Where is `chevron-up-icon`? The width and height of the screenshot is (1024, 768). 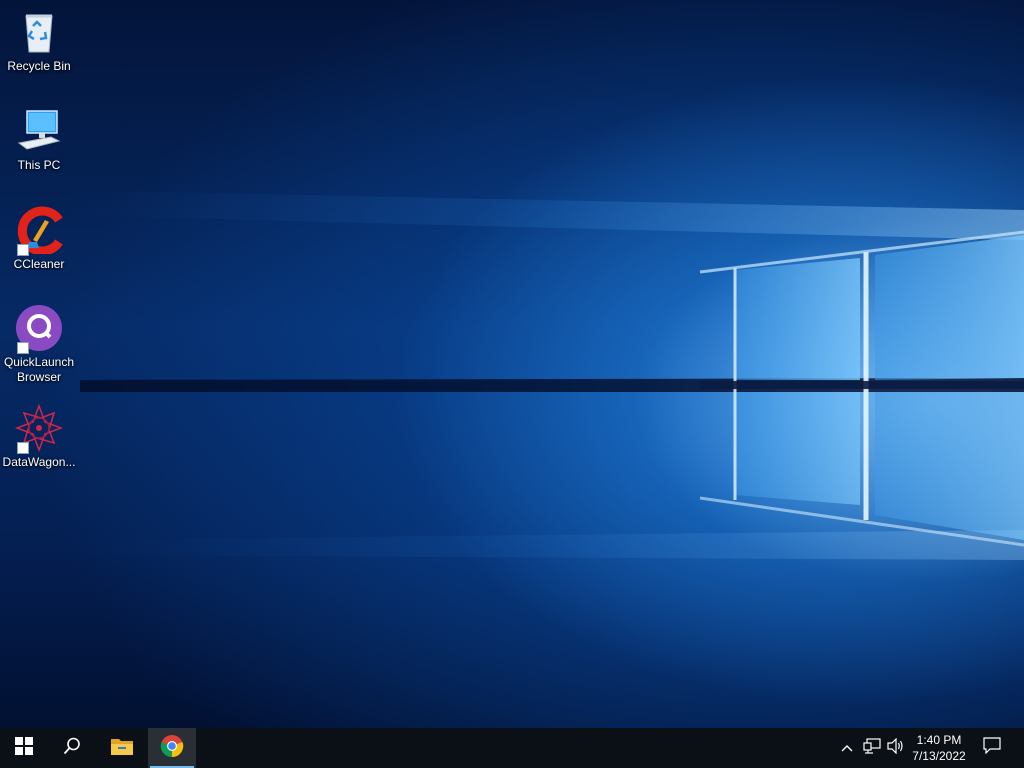
chevron-up-icon is located at coordinates (847, 748).